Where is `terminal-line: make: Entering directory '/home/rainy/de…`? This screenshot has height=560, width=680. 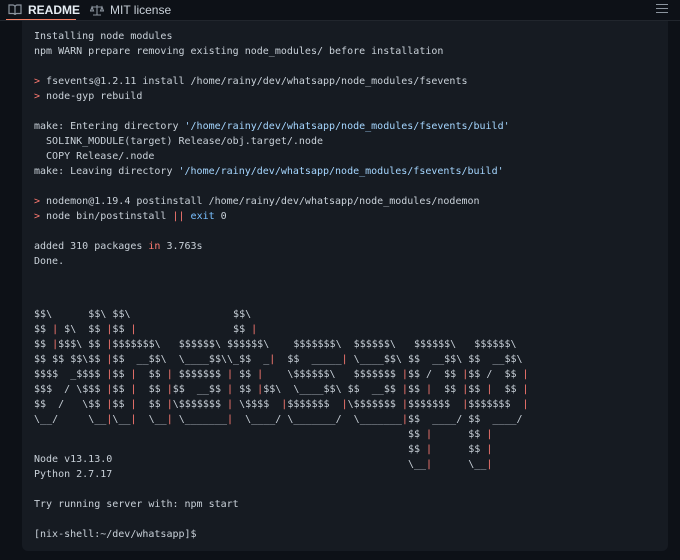
terminal-line: make: Entering directory '/home/rainy/de… is located at coordinates (272, 126).